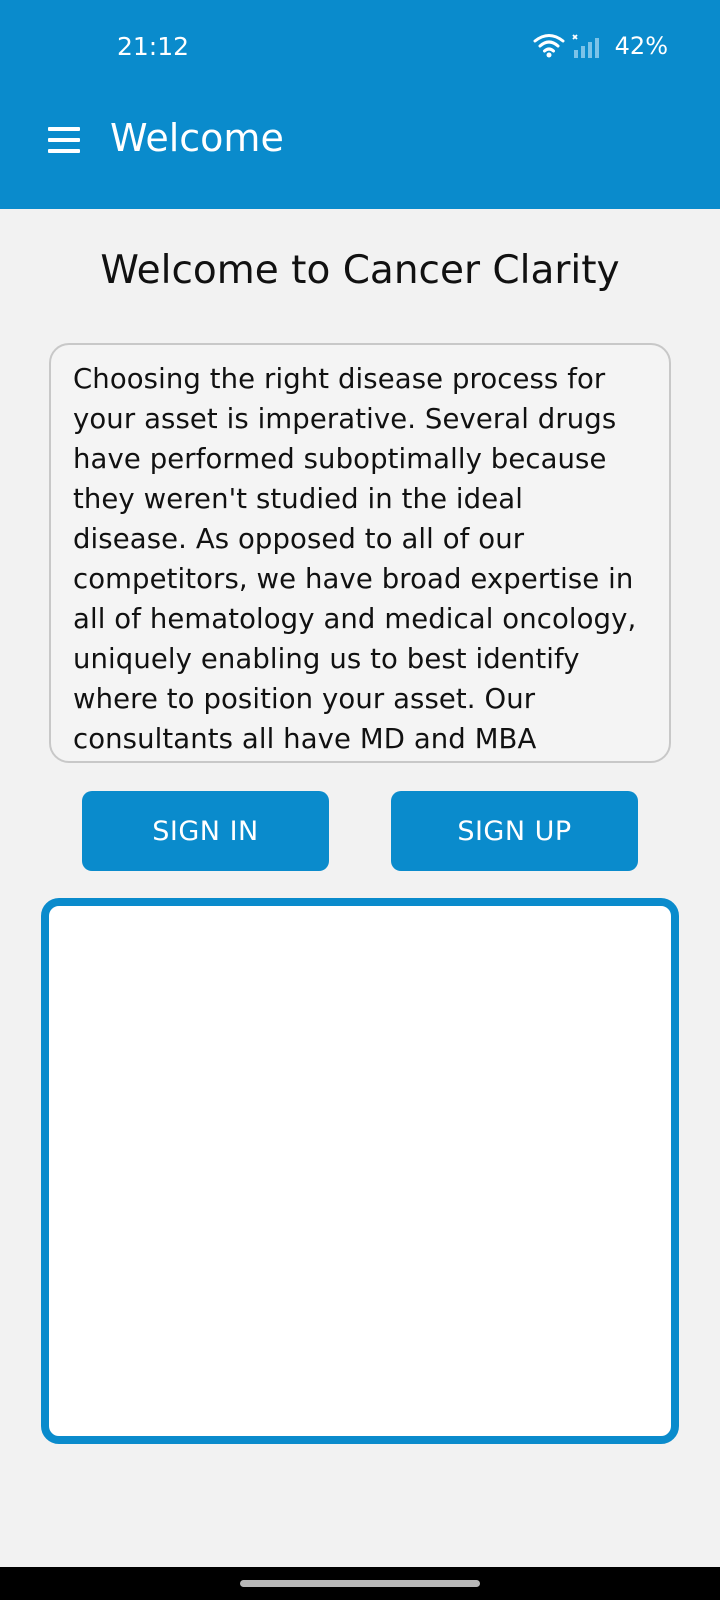  I want to click on toolbar: Welcome, so click(360, 140).